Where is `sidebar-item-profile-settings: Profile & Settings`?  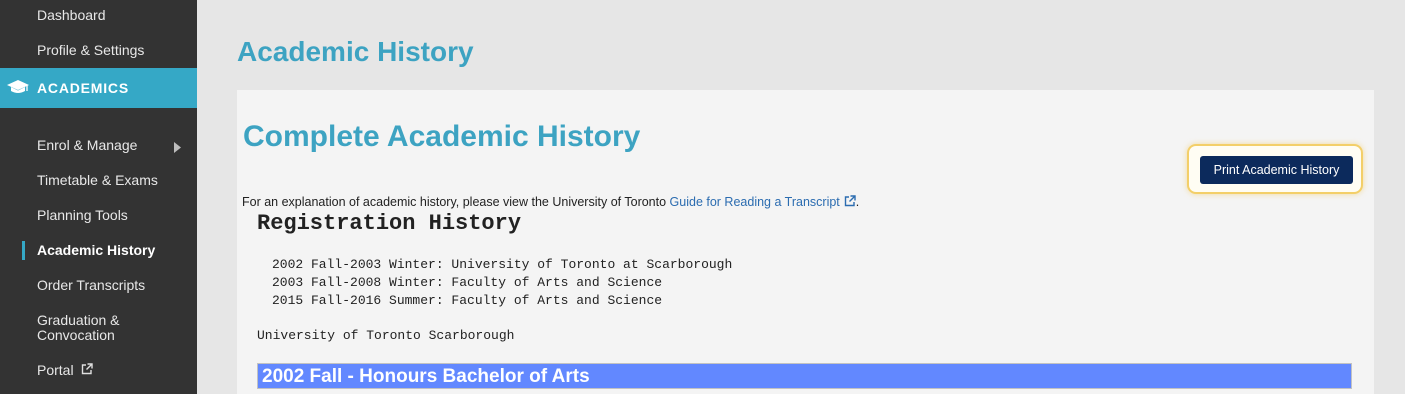 sidebar-item-profile-settings: Profile & Settings is located at coordinates (90, 50).